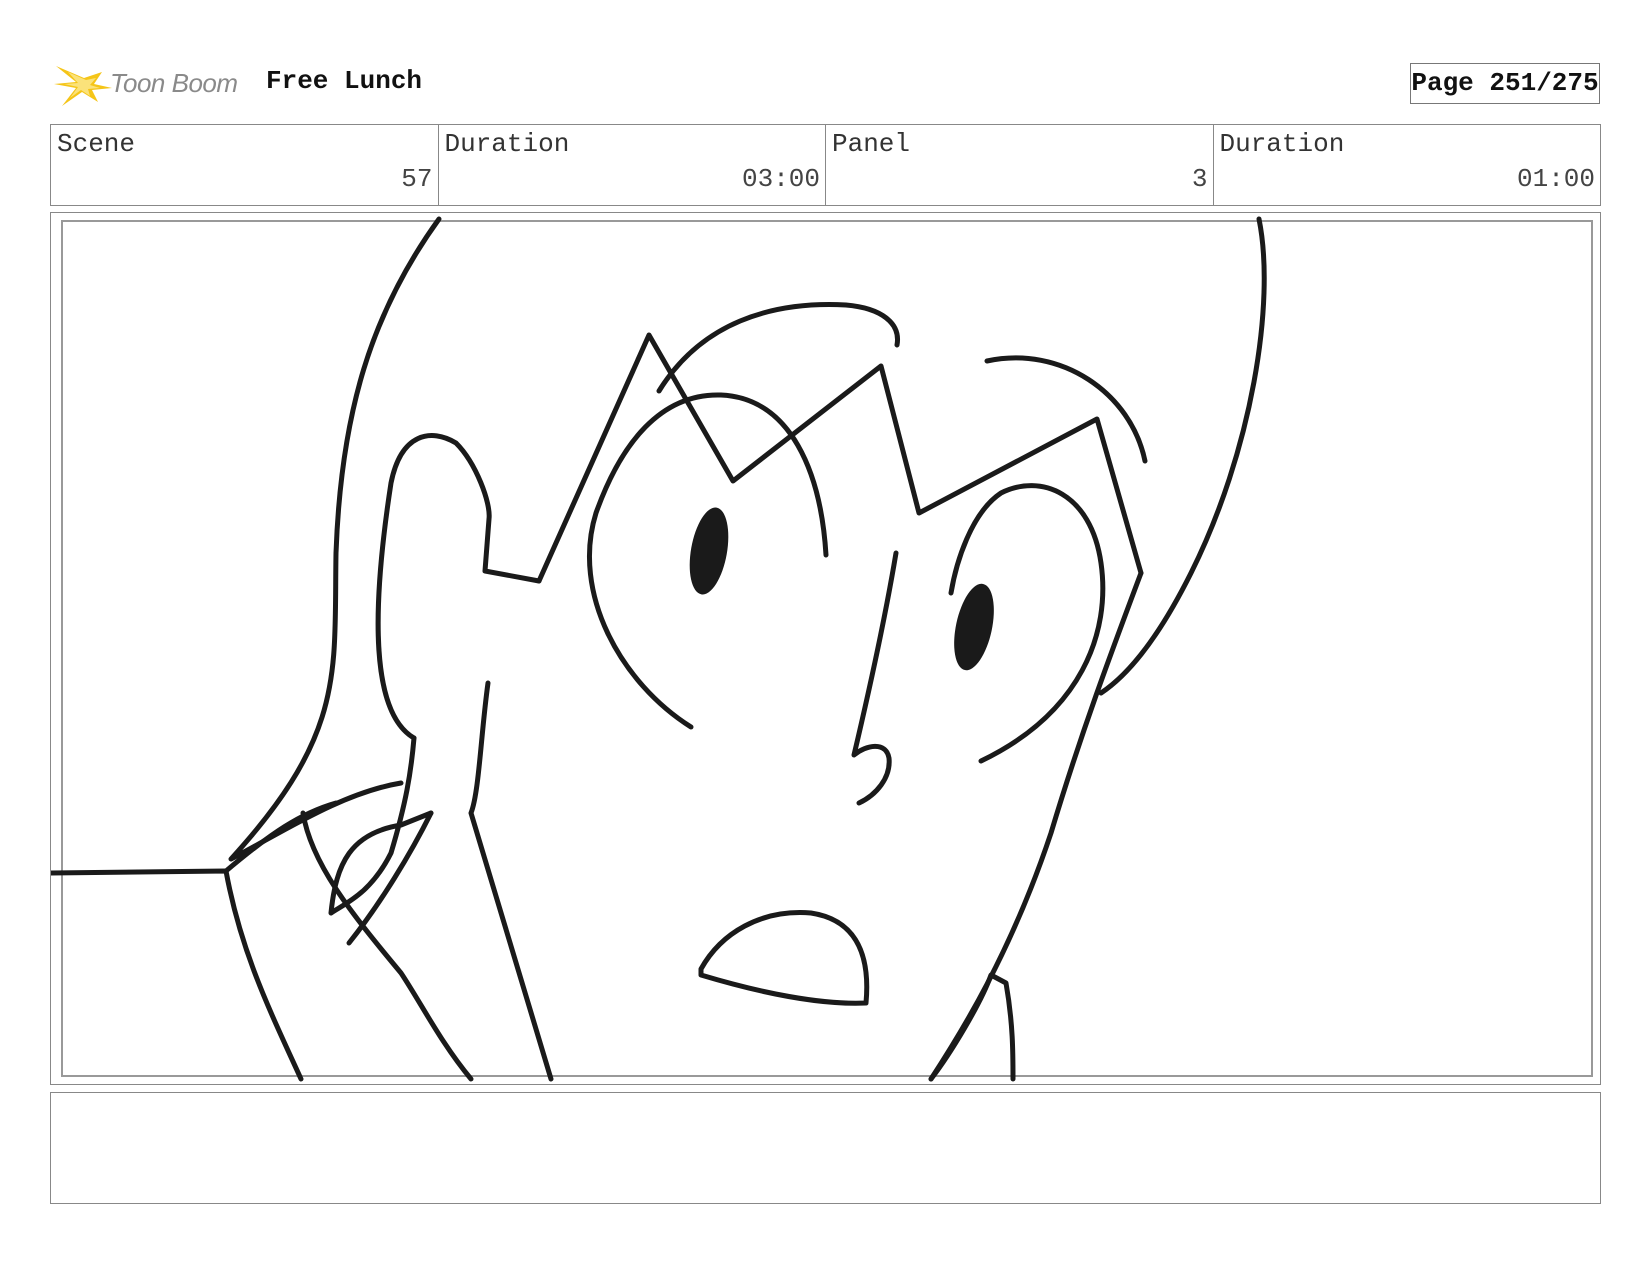 Image resolution: width=1650 pixels, height=1275 pixels. I want to click on face-left-contour, so click(511, 881).